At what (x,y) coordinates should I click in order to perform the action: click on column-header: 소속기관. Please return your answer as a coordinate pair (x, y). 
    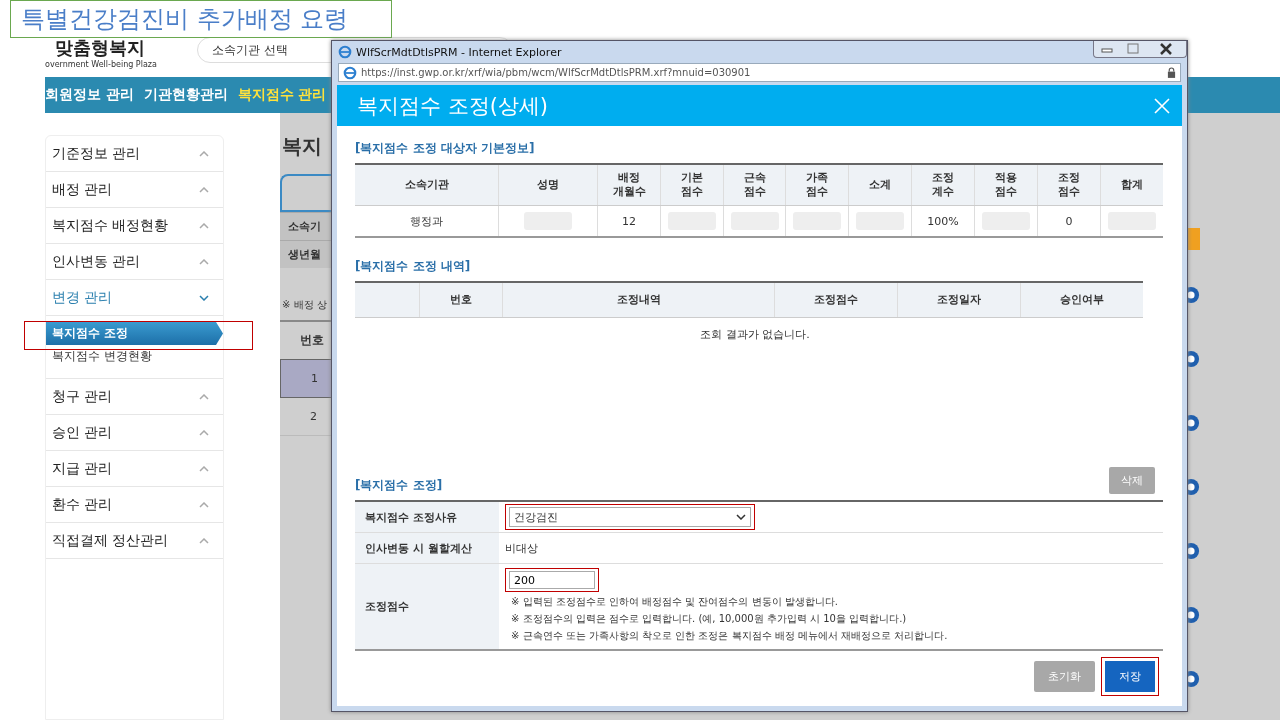
    Looking at the image, I should click on (426, 184).